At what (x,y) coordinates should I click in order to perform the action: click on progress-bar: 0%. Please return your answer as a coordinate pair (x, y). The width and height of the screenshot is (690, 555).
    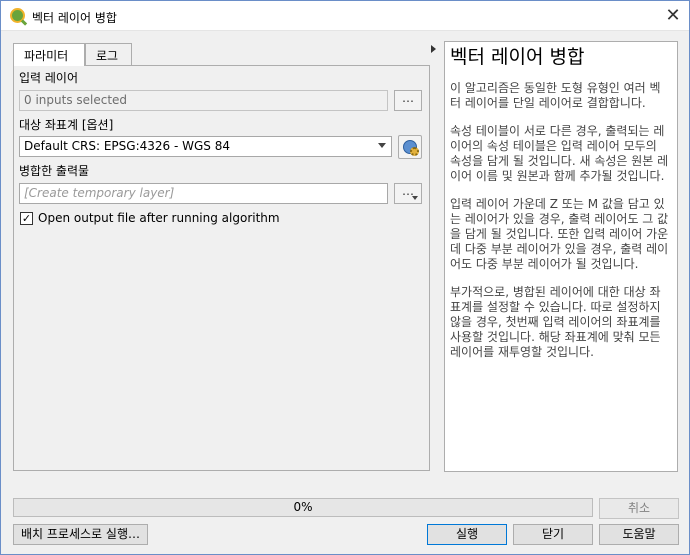
    Looking at the image, I should click on (303, 507).